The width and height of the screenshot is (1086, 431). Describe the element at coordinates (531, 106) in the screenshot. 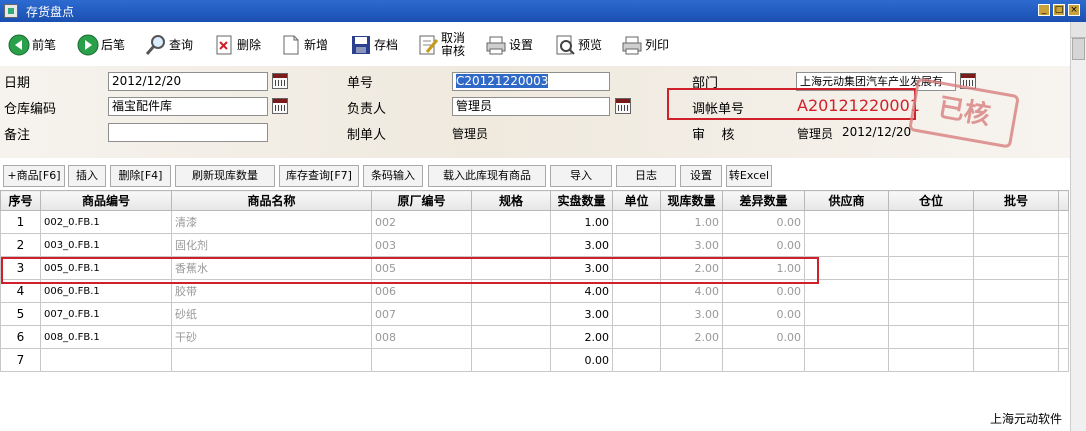

I see `owner-field: 管理员` at that location.